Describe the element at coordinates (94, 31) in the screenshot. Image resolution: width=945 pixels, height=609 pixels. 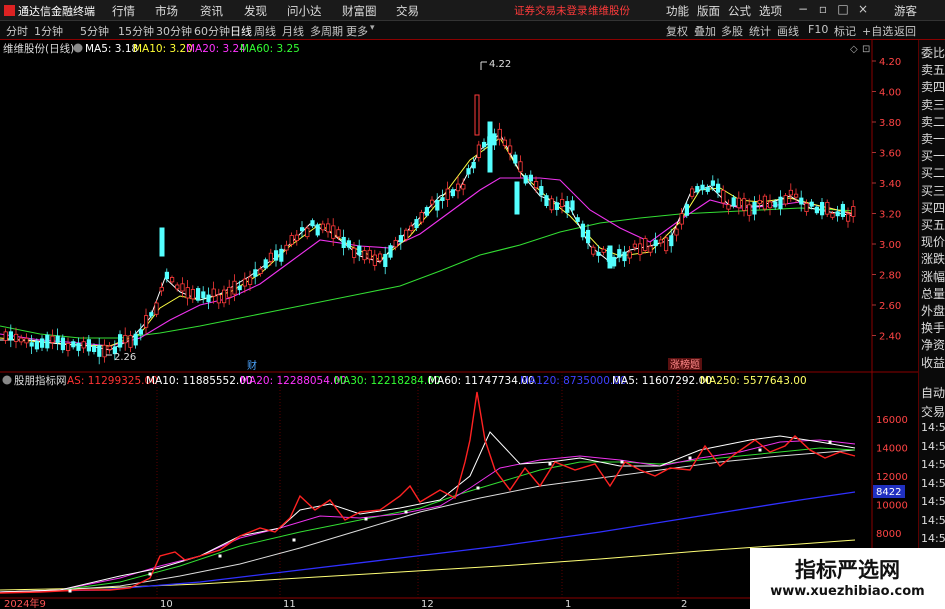
I see `period-5min: 5分钟` at that location.